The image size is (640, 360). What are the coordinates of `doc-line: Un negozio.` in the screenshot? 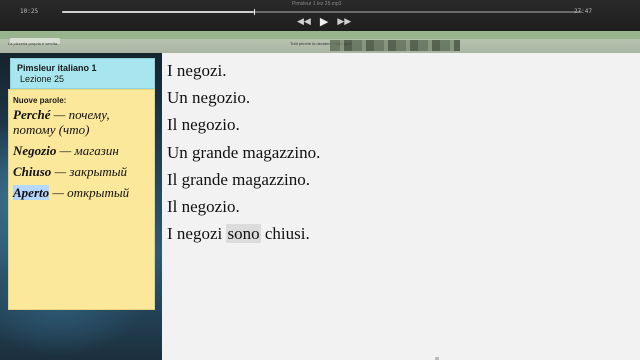 It's located at (209, 98).